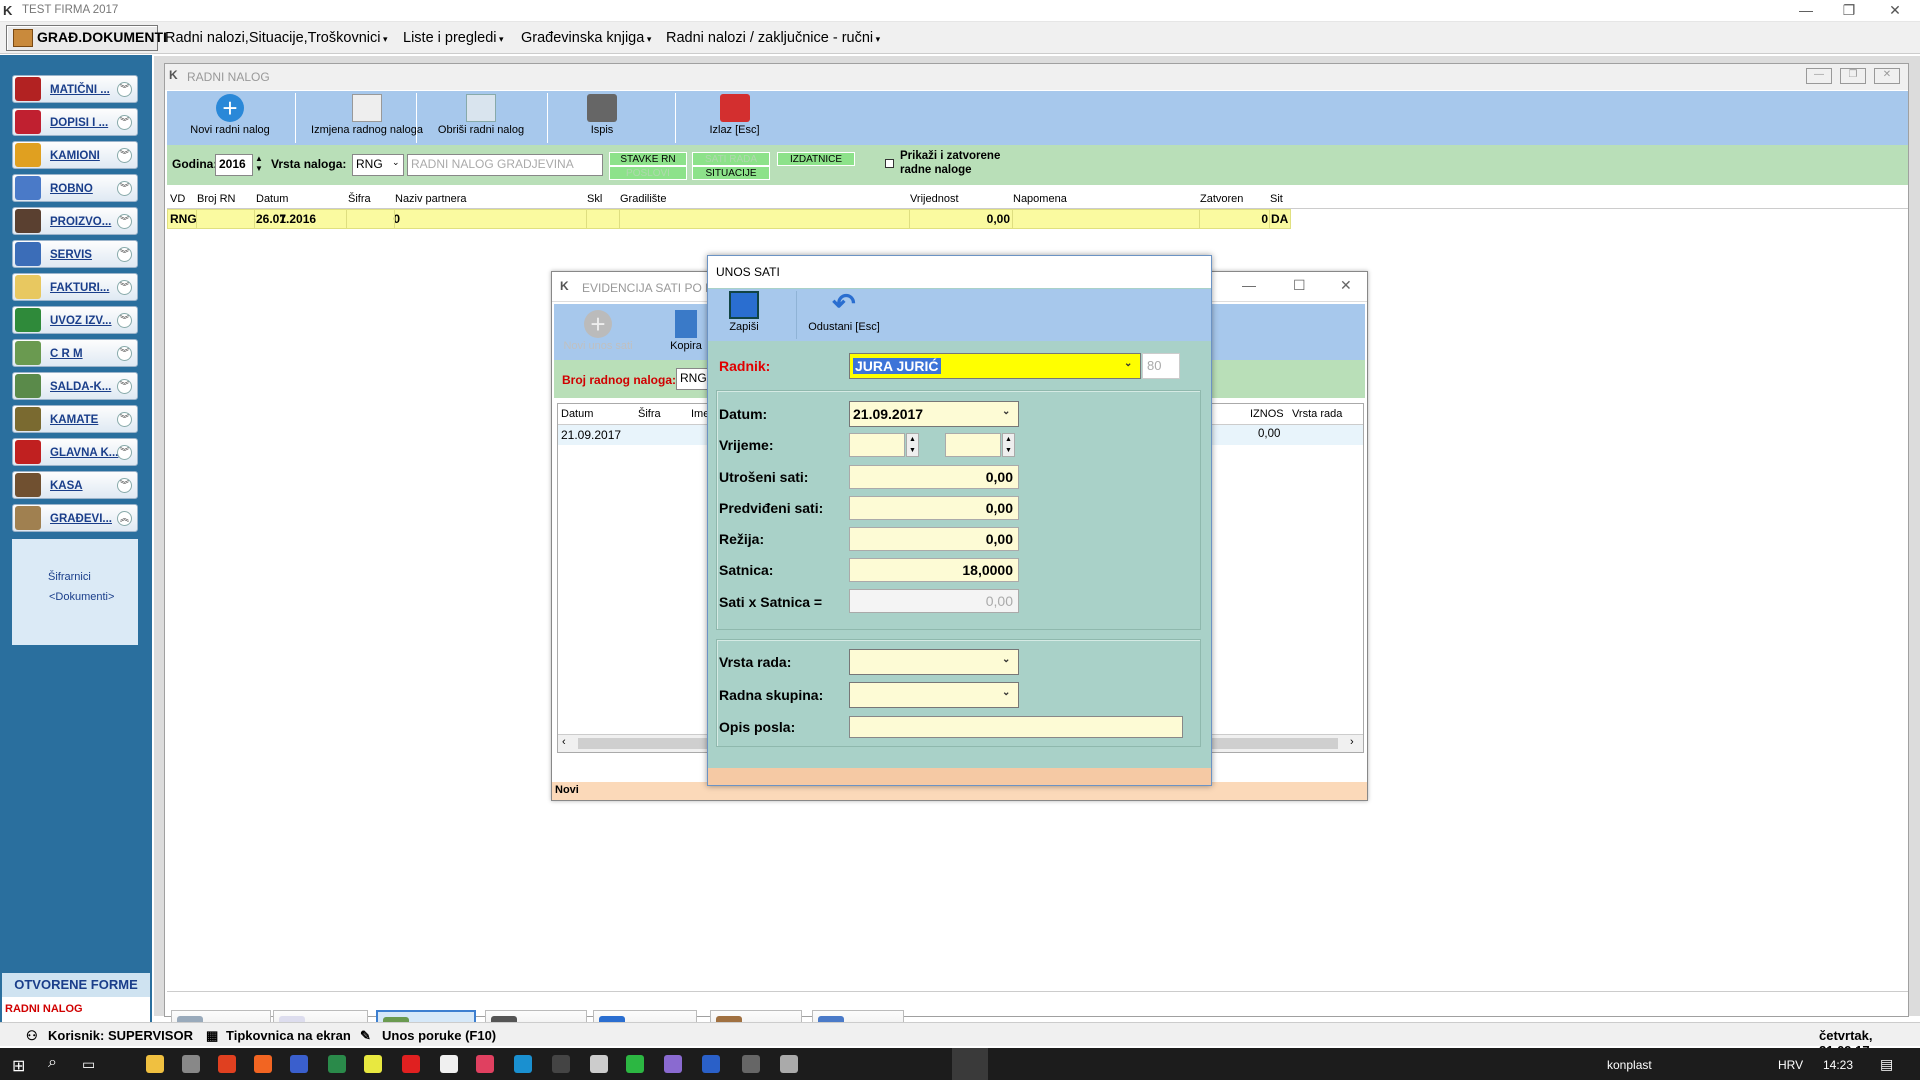 The width and height of the screenshot is (1920, 1080). Describe the element at coordinates (439, 1035) in the screenshot. I see `unos-poruke-button: Unos poruke (F10)` at that location.